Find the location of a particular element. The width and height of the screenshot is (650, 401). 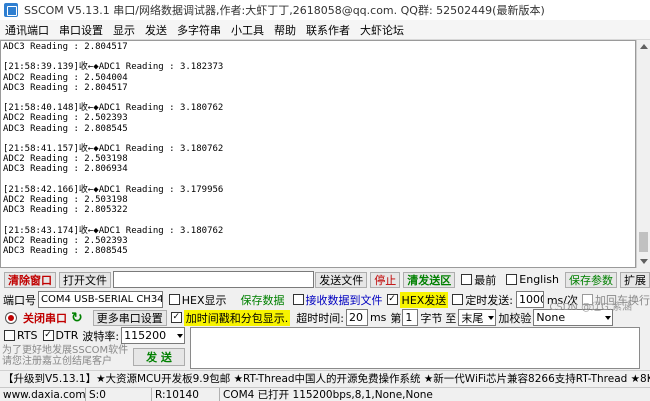

app-icon is located at coordinates (11, 10).